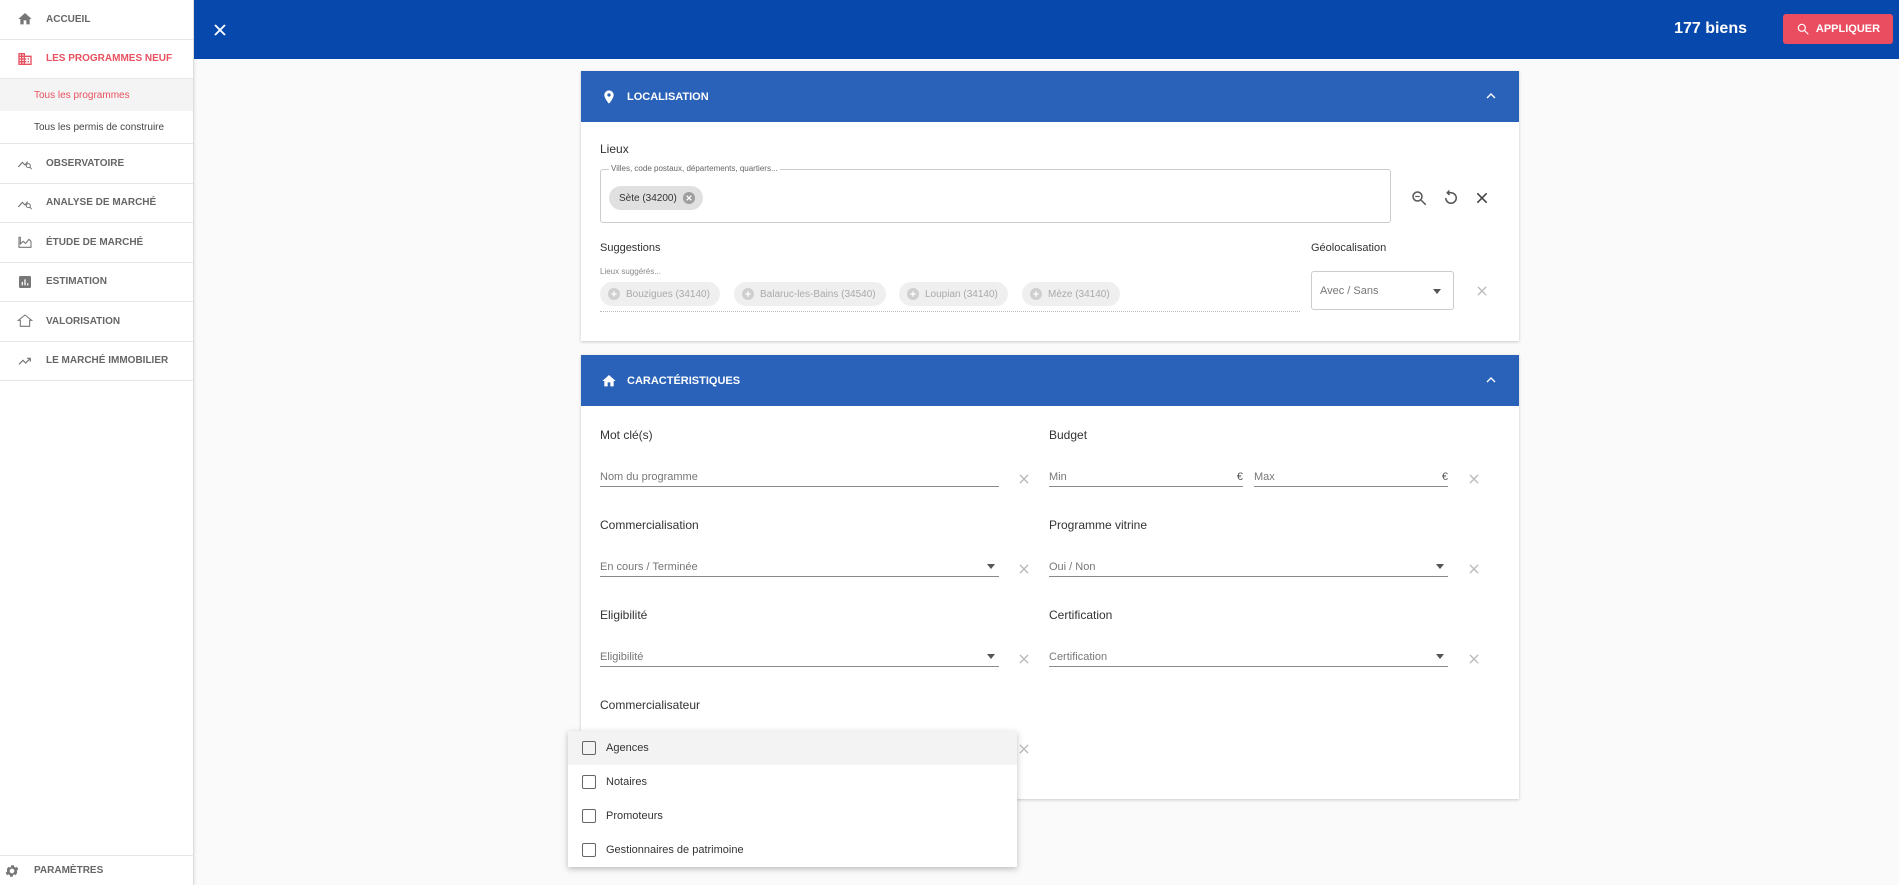 This screenshot has width=1899, height=885. I want to click on chip-label: Mèze (34140), so click(1079, 294).